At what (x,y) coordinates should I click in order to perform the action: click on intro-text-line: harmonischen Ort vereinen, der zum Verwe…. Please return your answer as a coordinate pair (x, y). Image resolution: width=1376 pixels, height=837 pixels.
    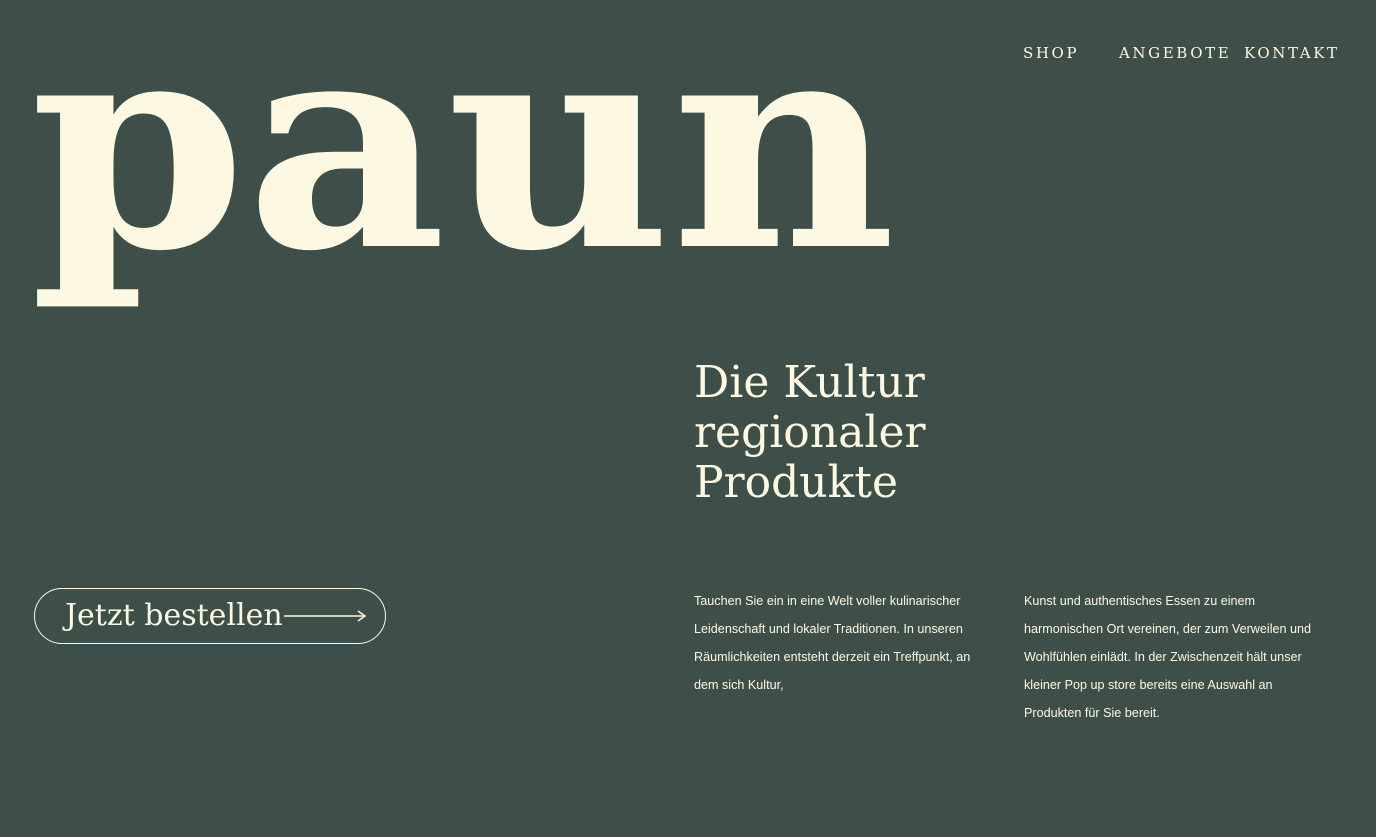
    Looking at the image, I should click on (1168, 629).